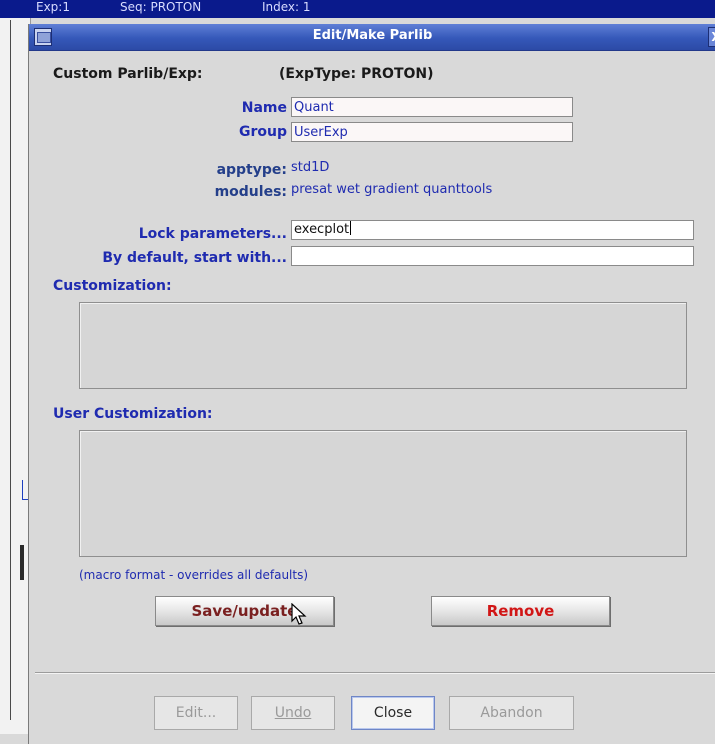 The image size is (715, 744). What do you see at coordinates (250, 192) in the screenshot?
I see `modules-label: modules:` at bounding box center [250, 192].